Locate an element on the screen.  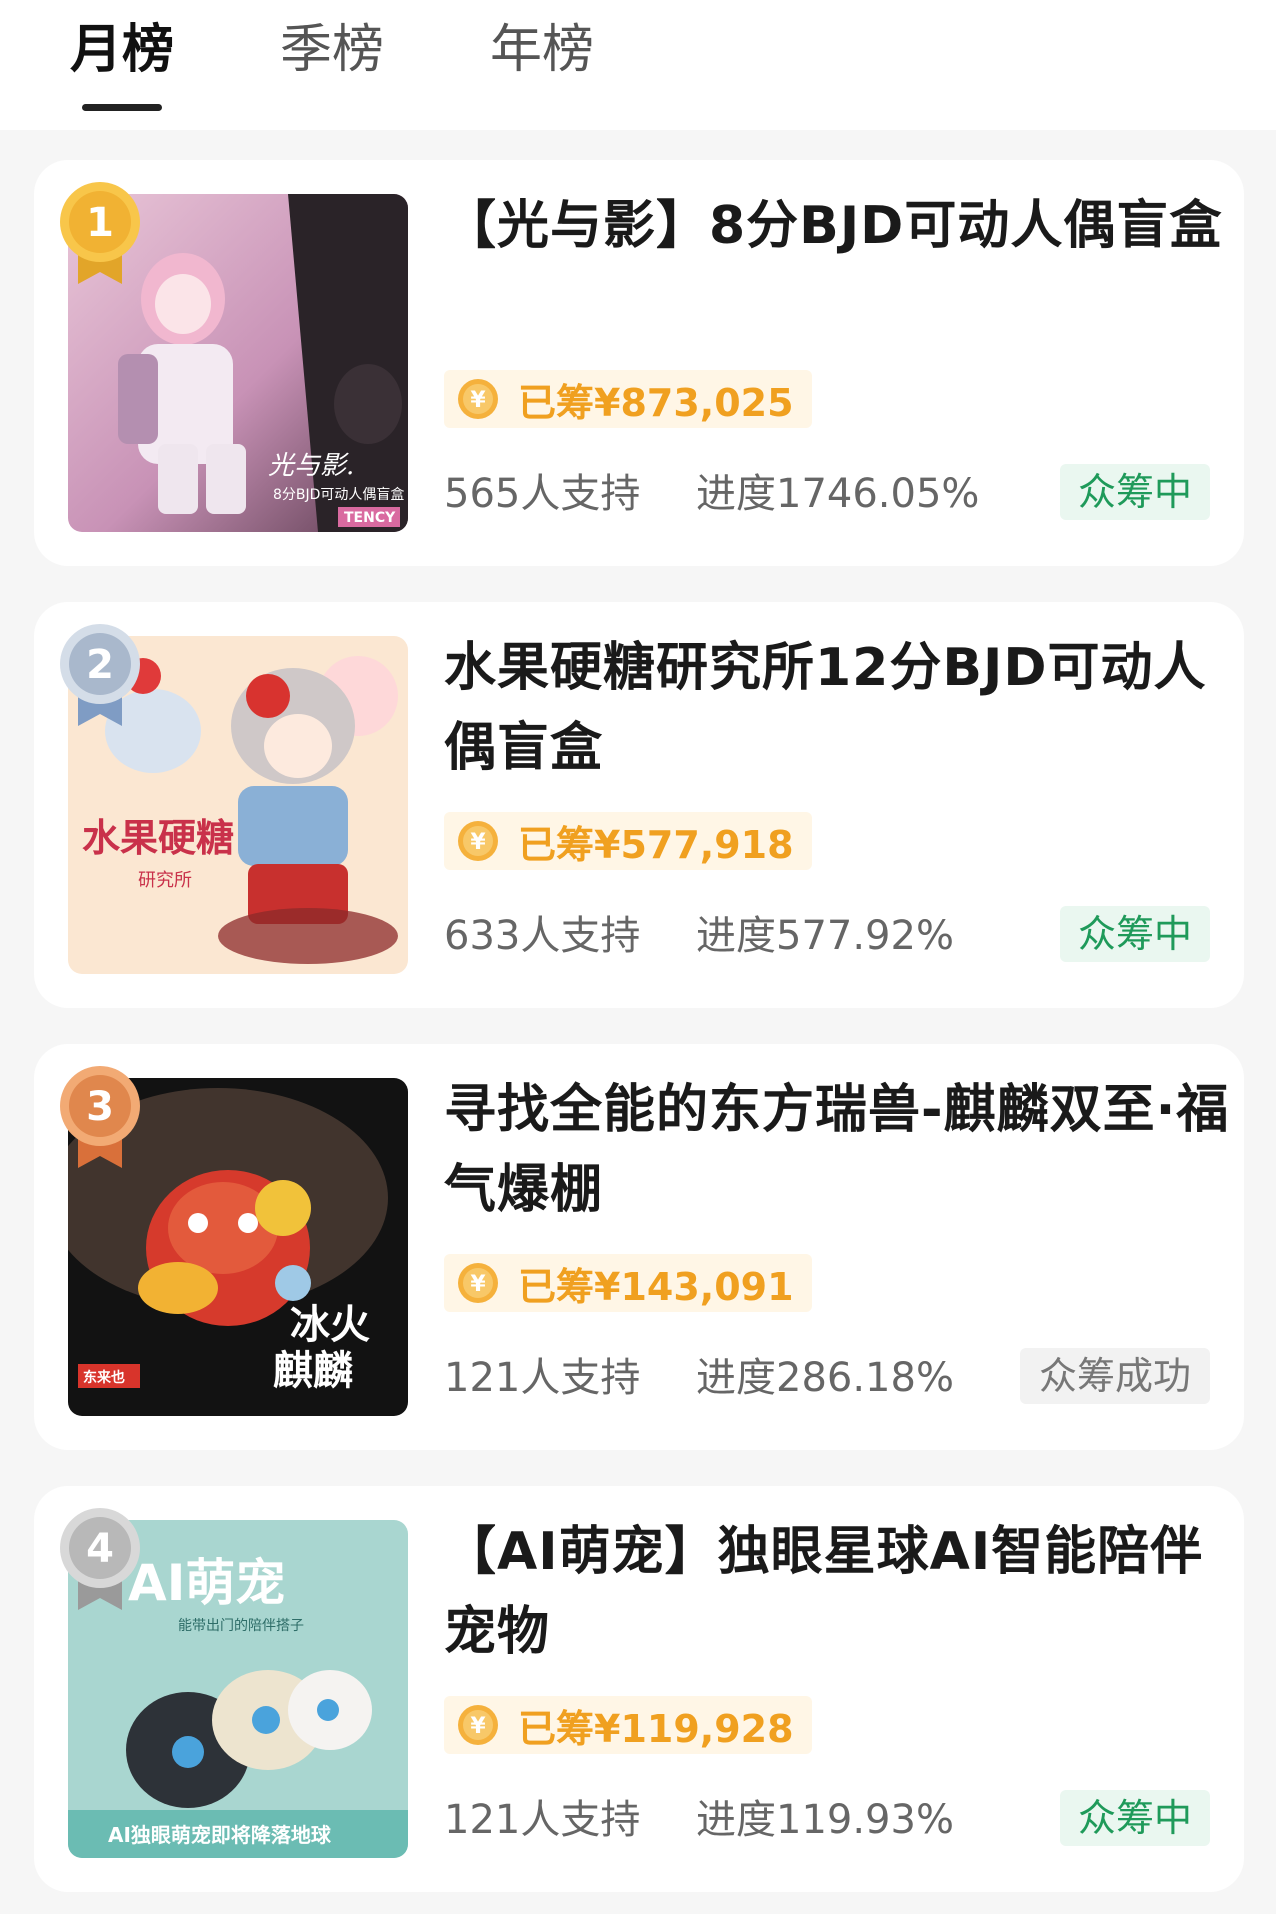
progress-percent: 进度577.92% is located at coordinates (825, 936).